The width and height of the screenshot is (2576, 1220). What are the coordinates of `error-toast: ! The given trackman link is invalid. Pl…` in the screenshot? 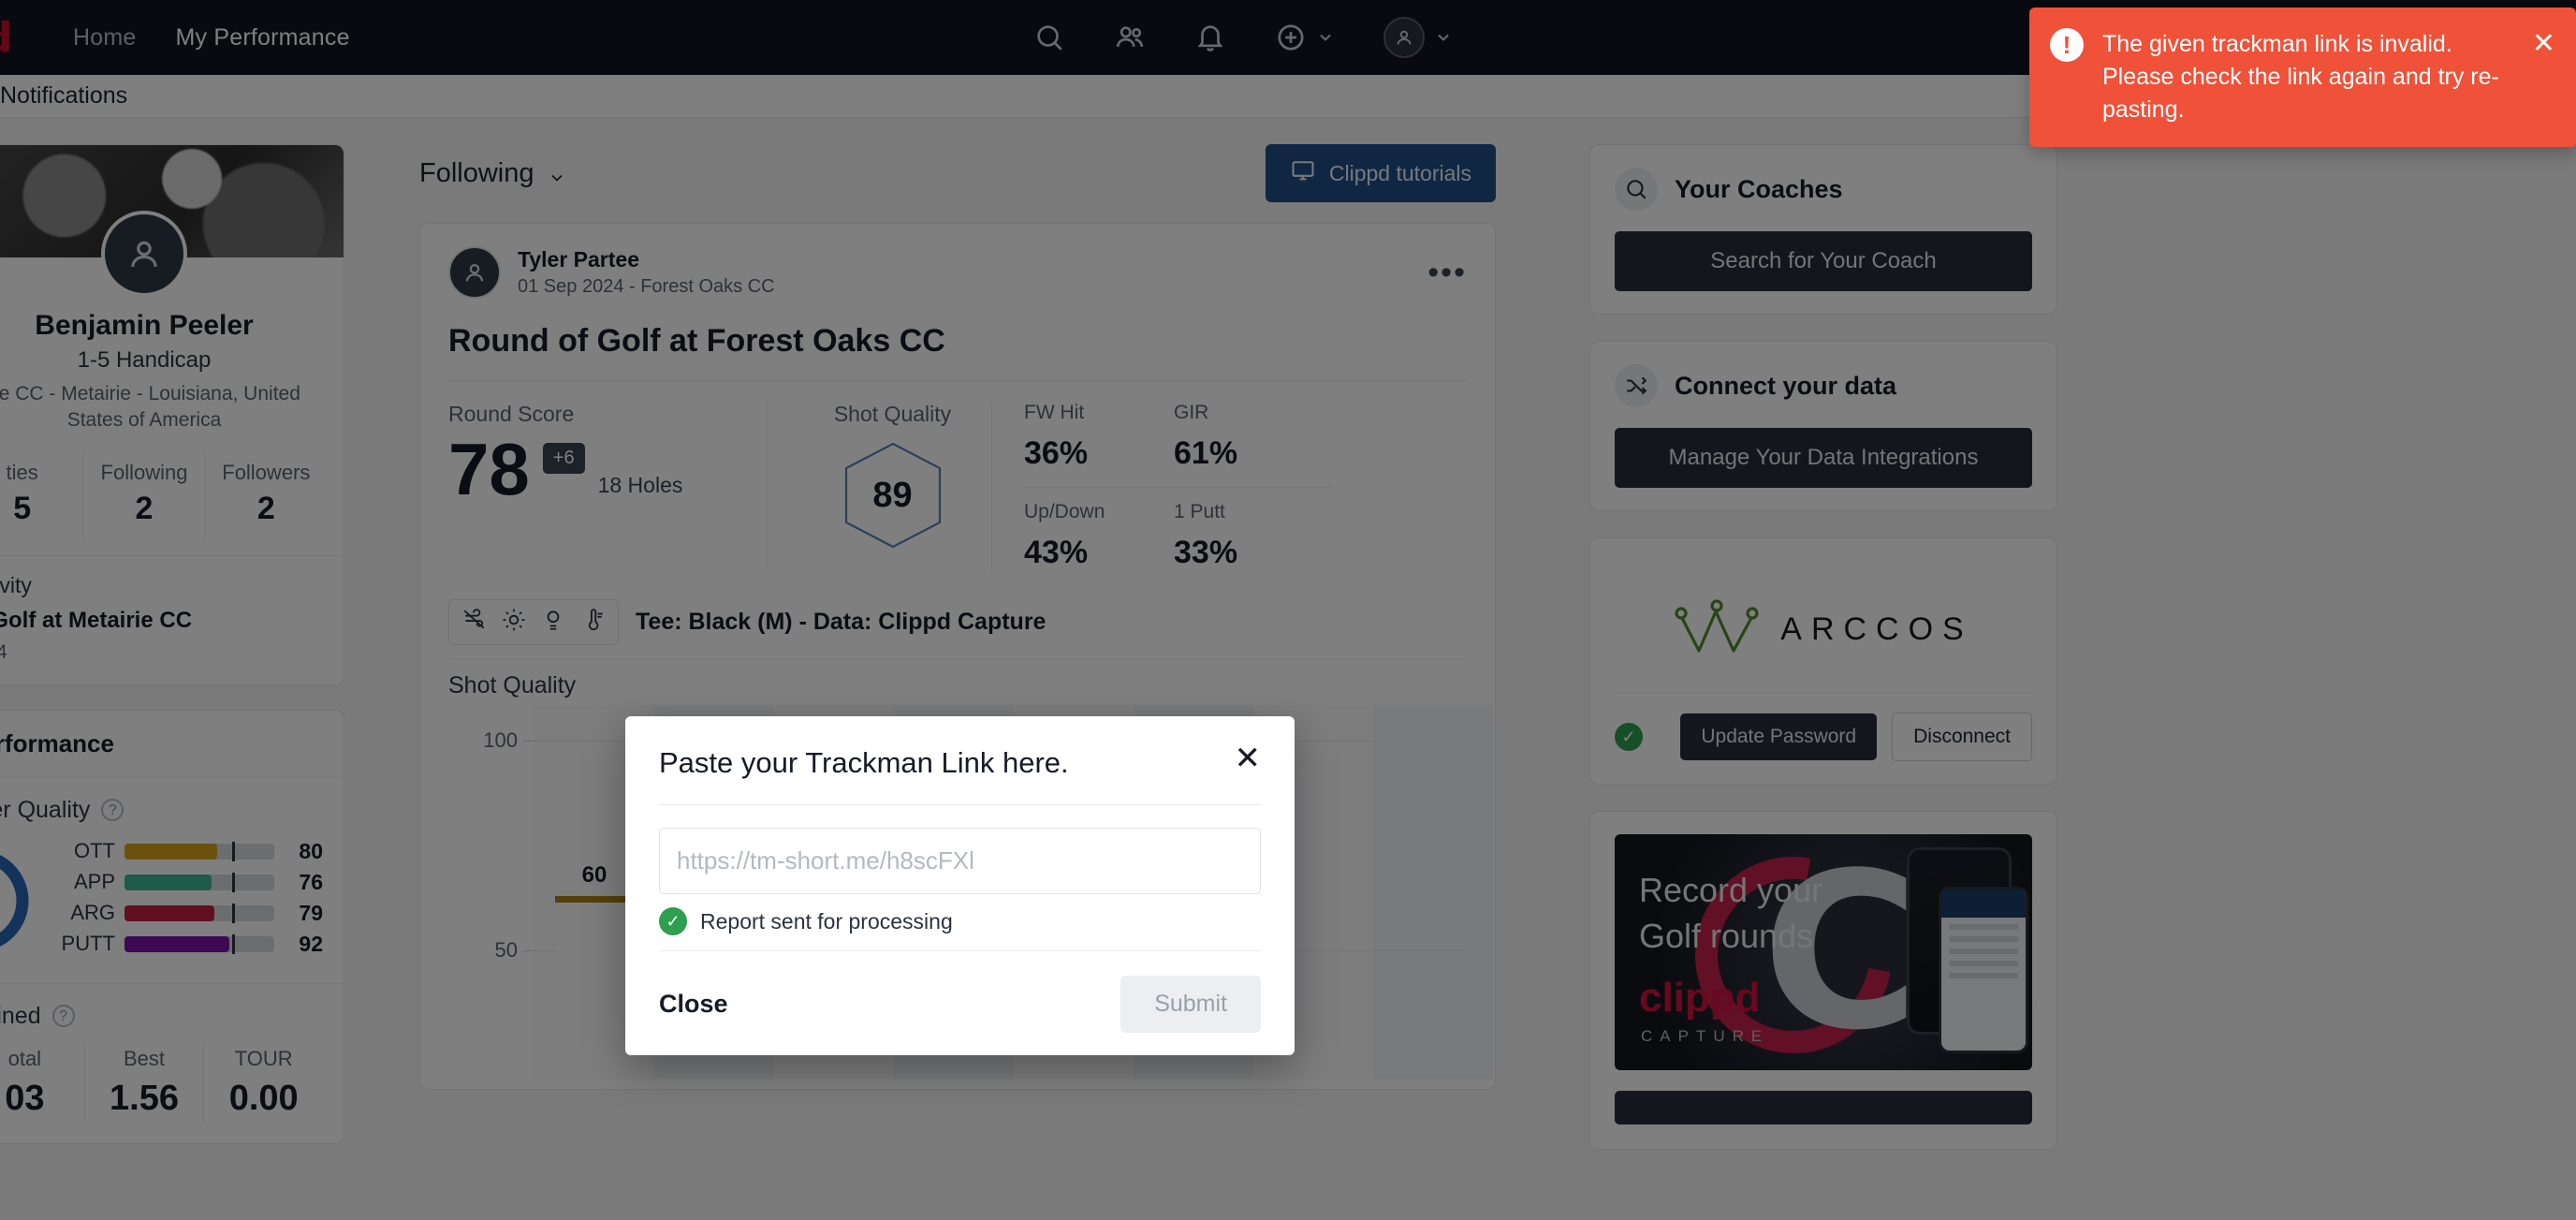 It's located at (2302, 77).